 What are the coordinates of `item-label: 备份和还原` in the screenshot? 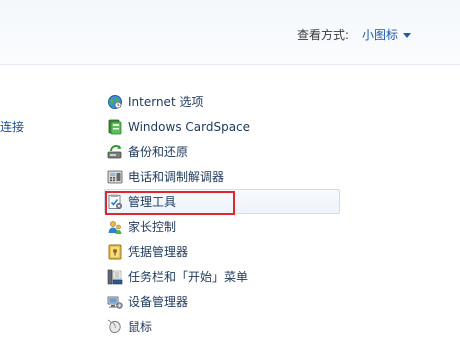 It's located at (158, 152).